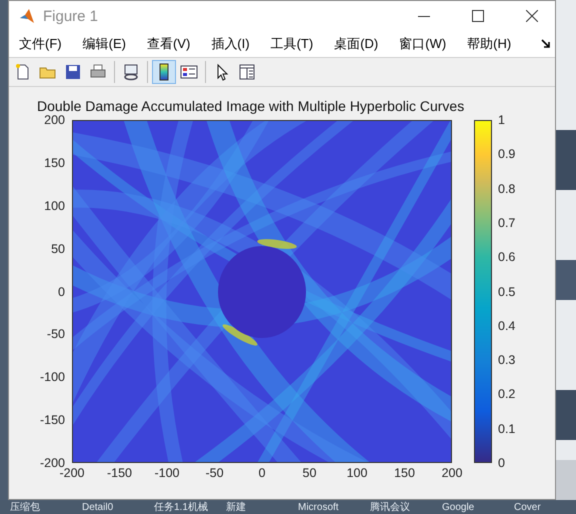 This screenshot has height=514, width=576. What do you see at coordinates (507, 325) in the screenshot?
I see `colorbar-tick-label: 0.4` at bounding box center [507, 325].